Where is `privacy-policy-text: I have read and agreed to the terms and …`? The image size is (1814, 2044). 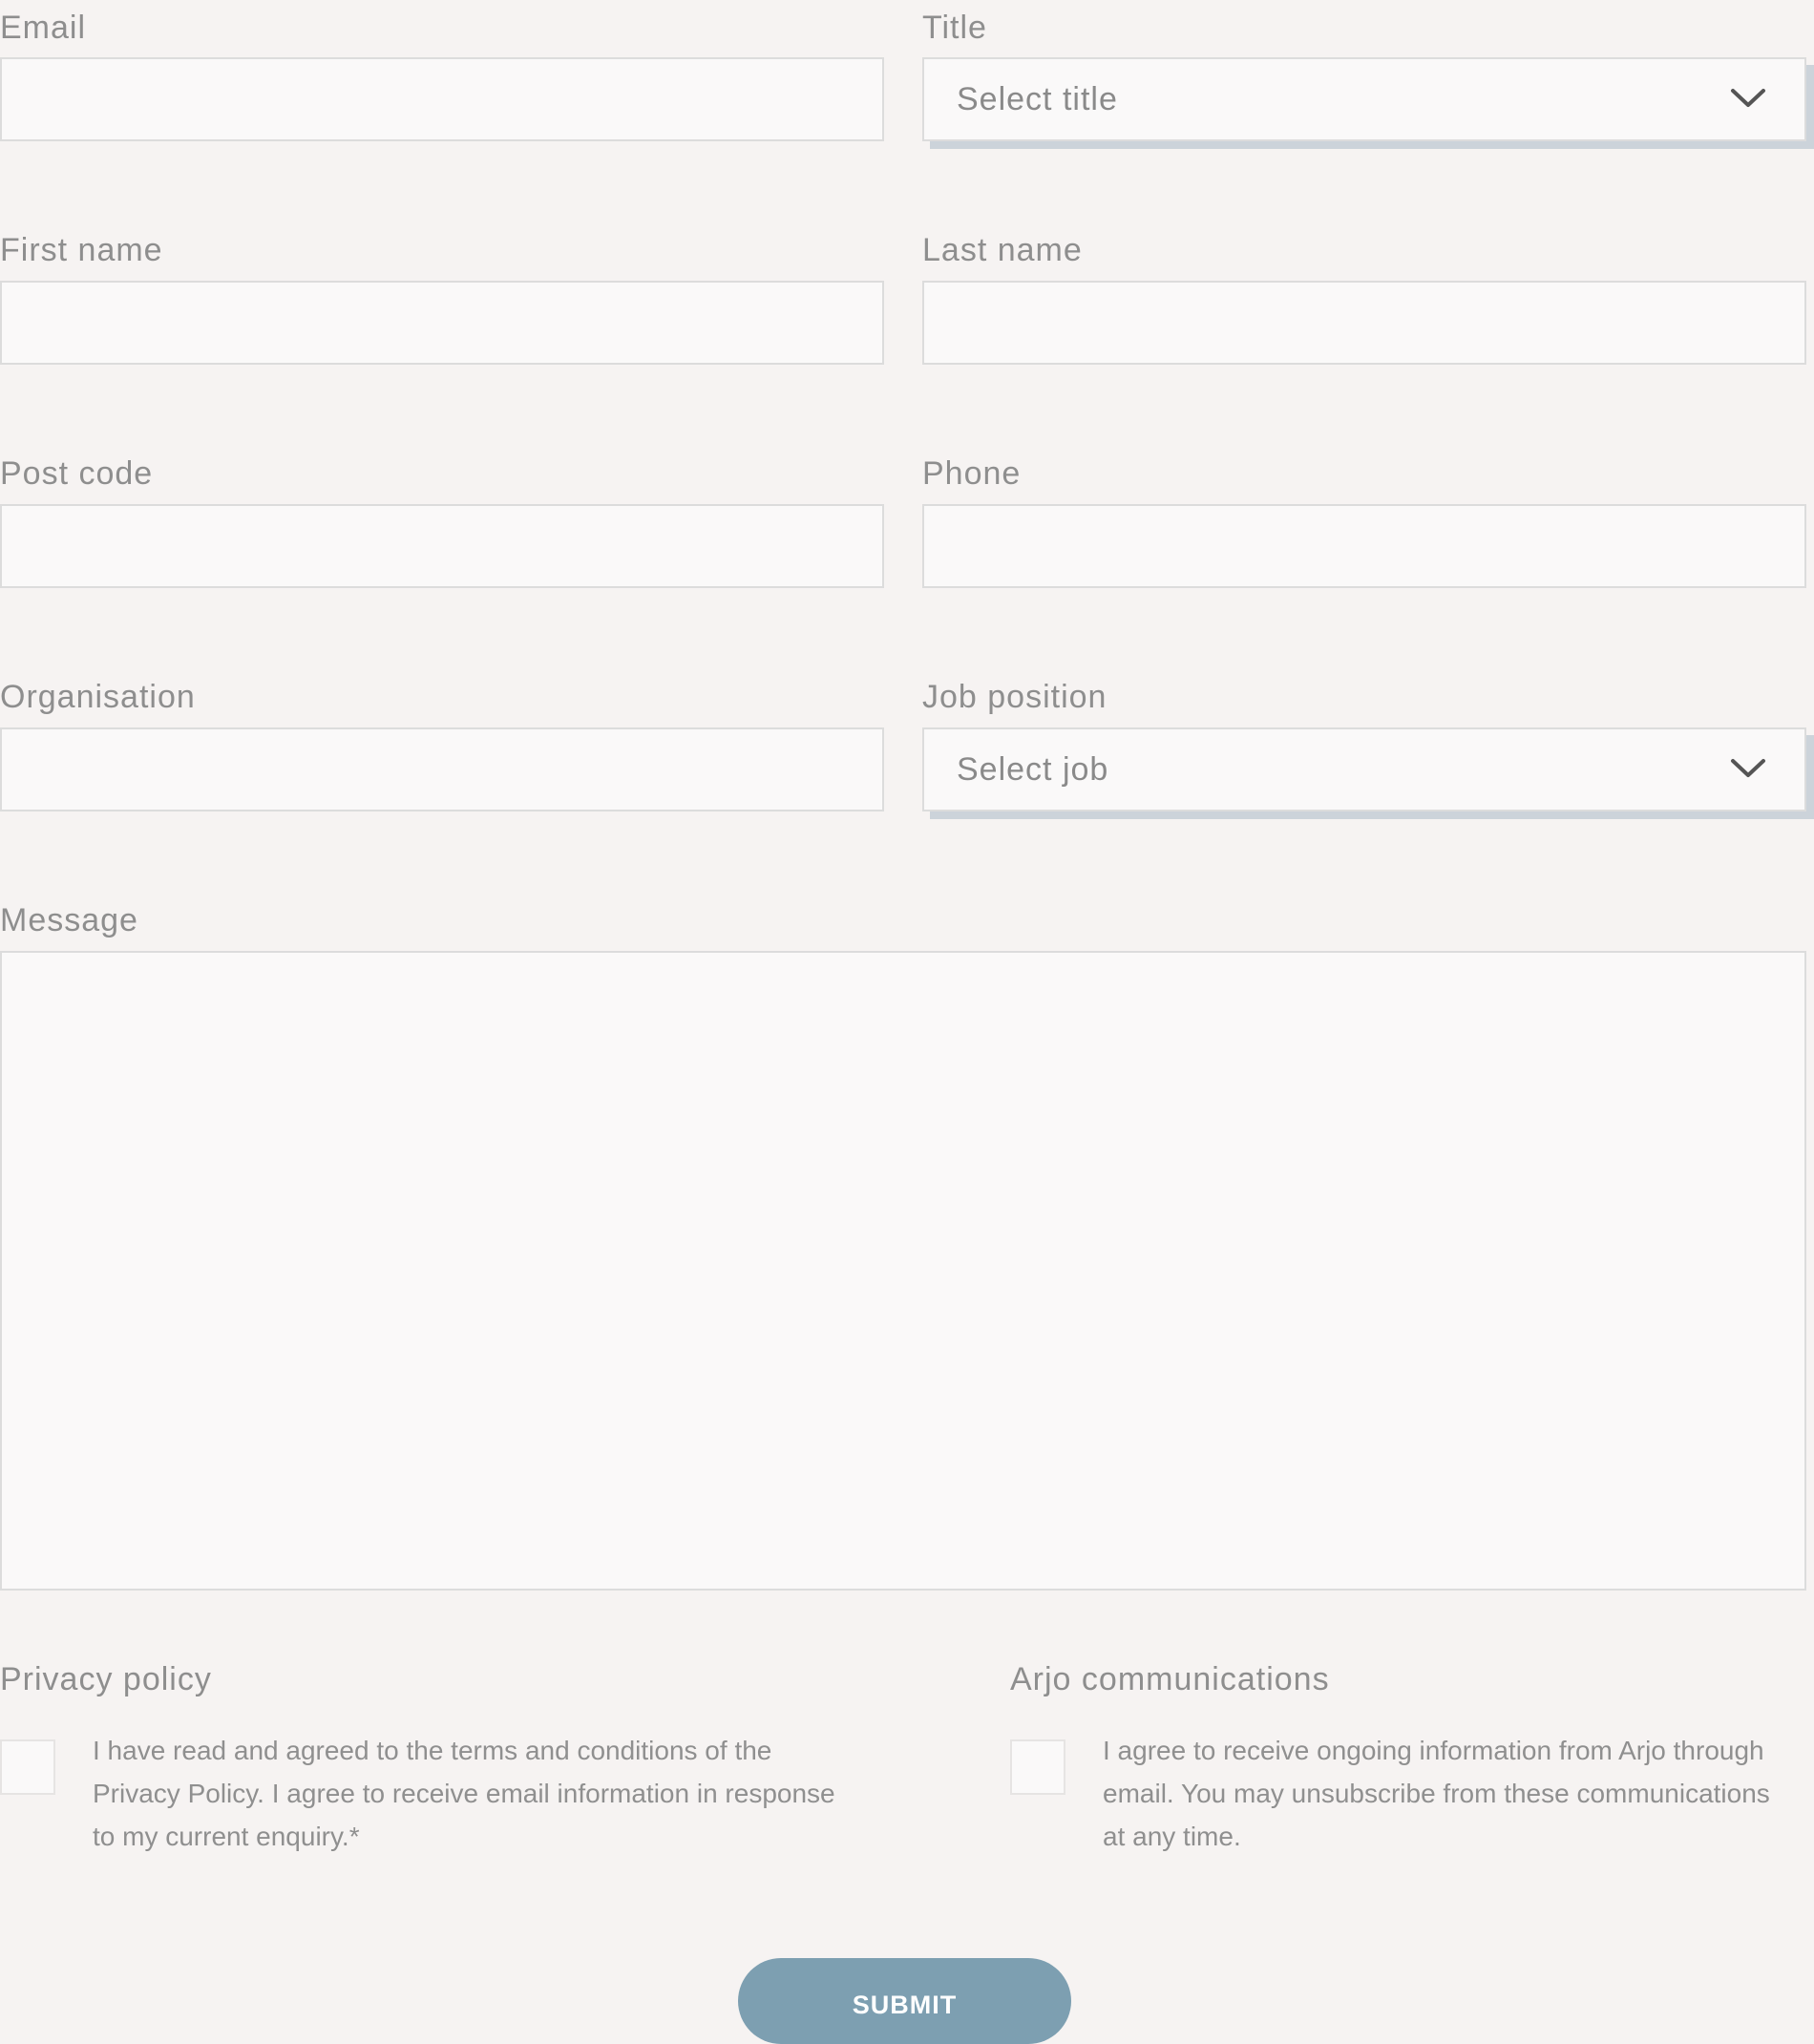
privacy-policy-text: I have read and agreed to the terms and … is located at coordinates (464, 1793).